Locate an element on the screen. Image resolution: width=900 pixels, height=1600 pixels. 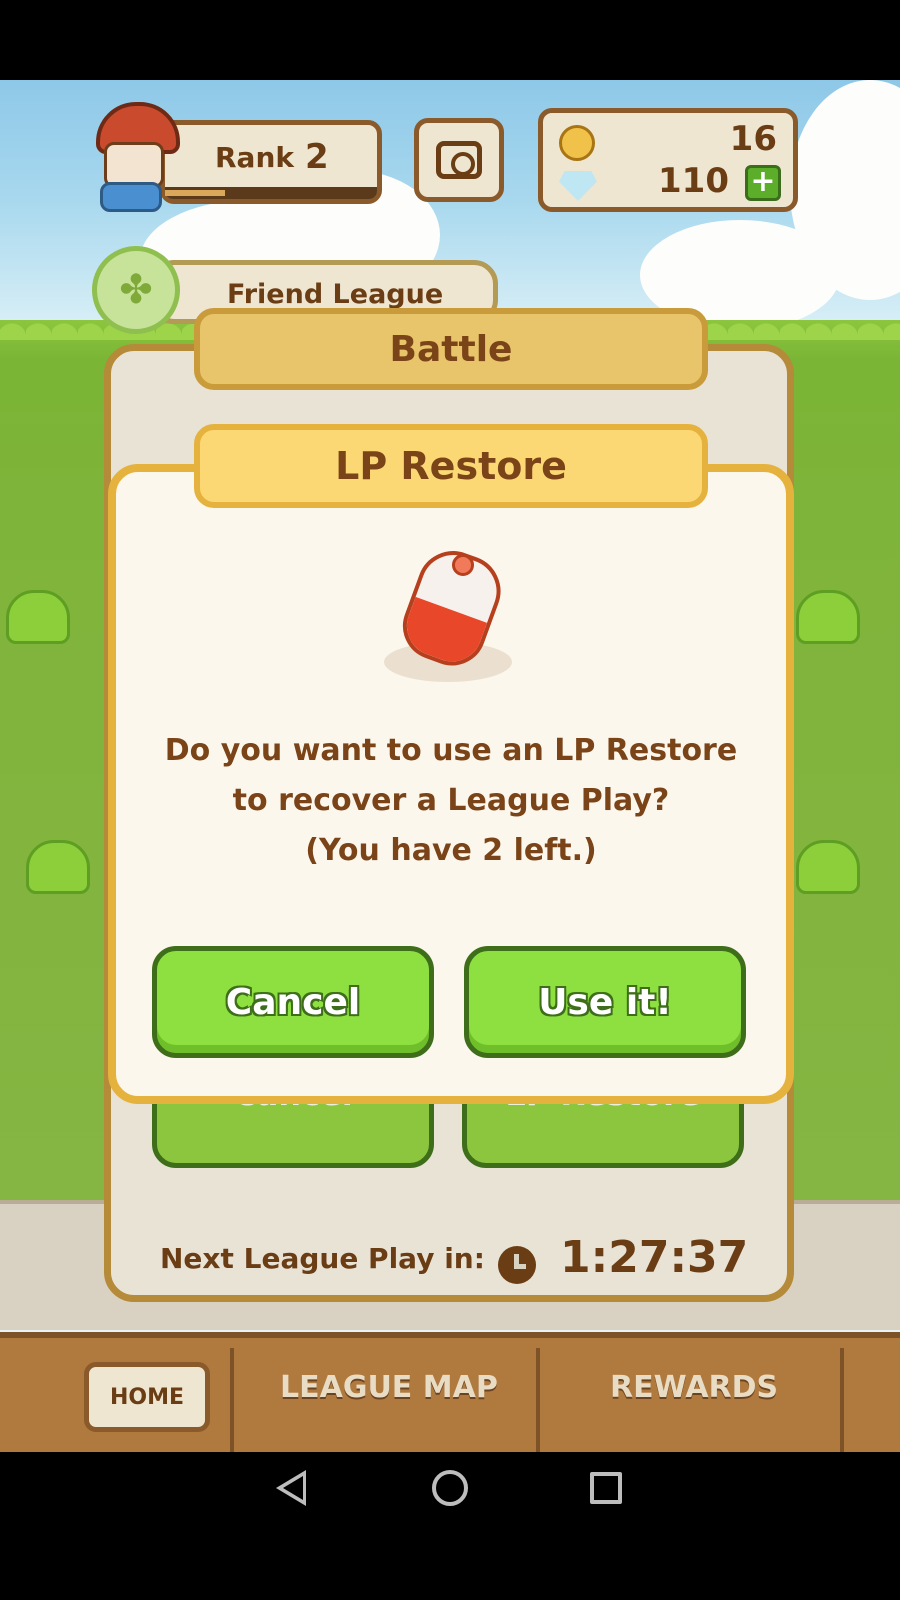
league-name: Friend League is located at coordinates (335, 294).